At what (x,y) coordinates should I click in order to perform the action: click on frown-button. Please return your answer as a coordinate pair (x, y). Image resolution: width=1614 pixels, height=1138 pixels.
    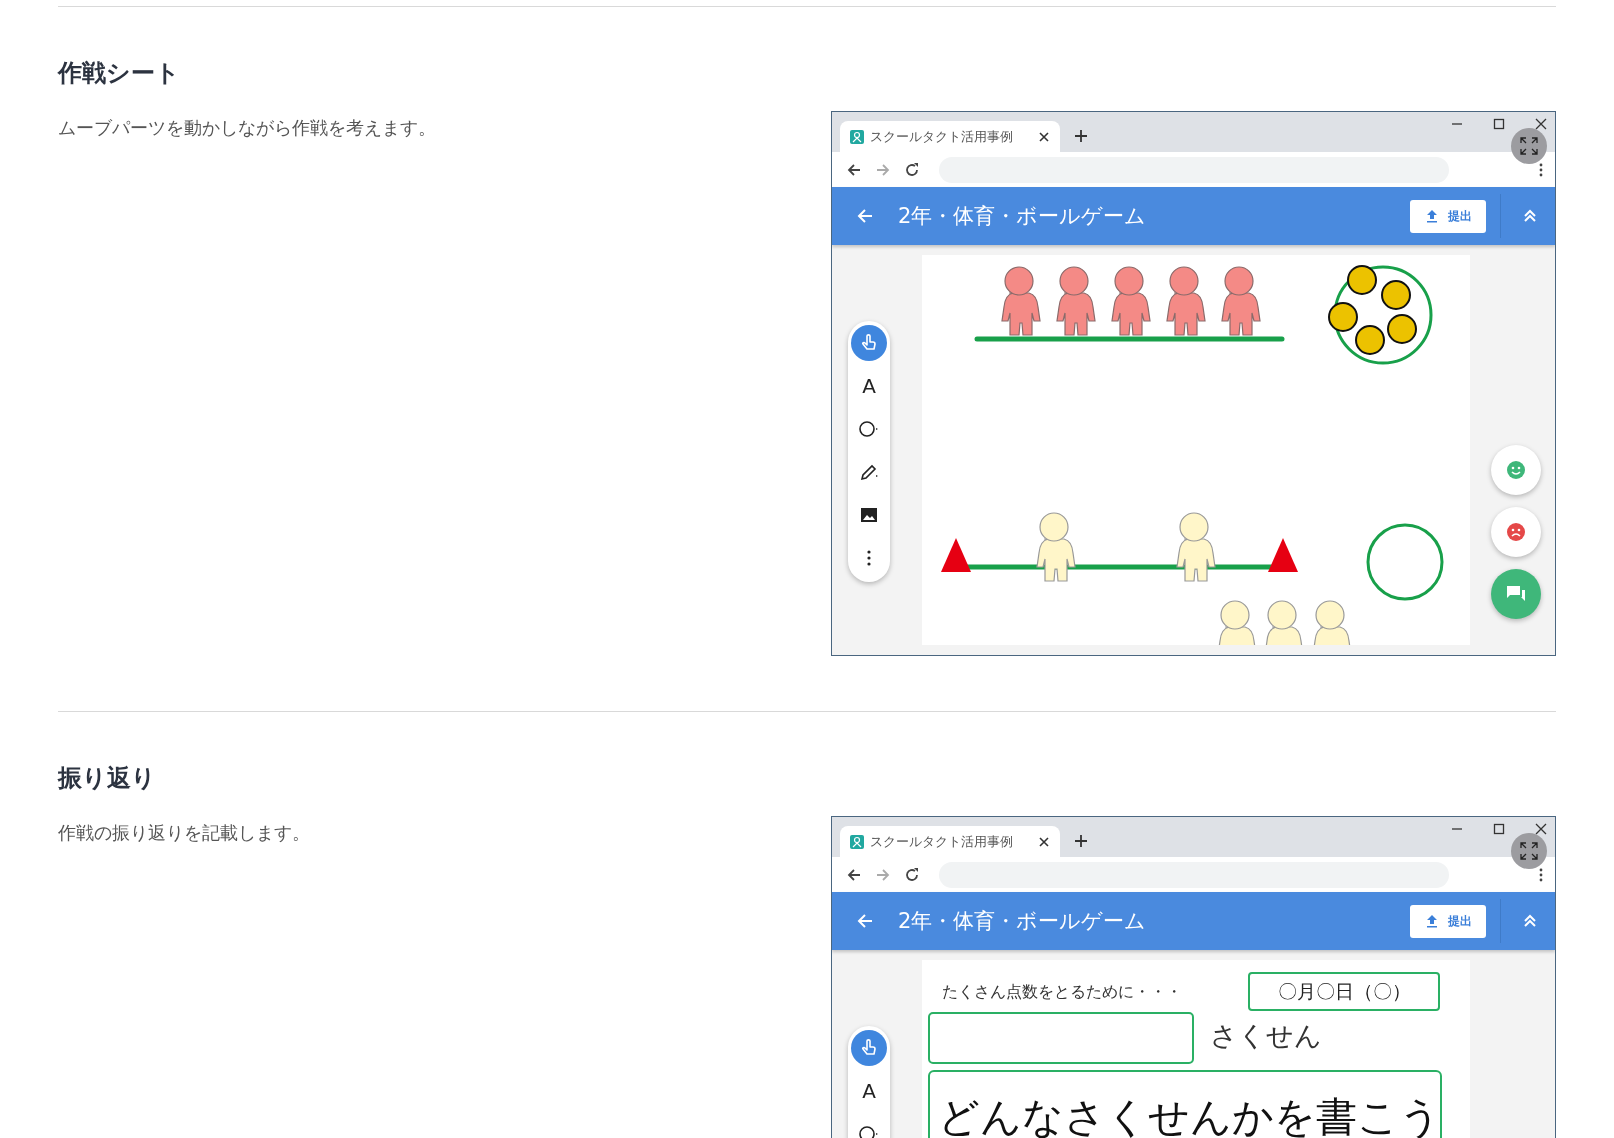
    Looking at the image, I should click on (1516, 532).